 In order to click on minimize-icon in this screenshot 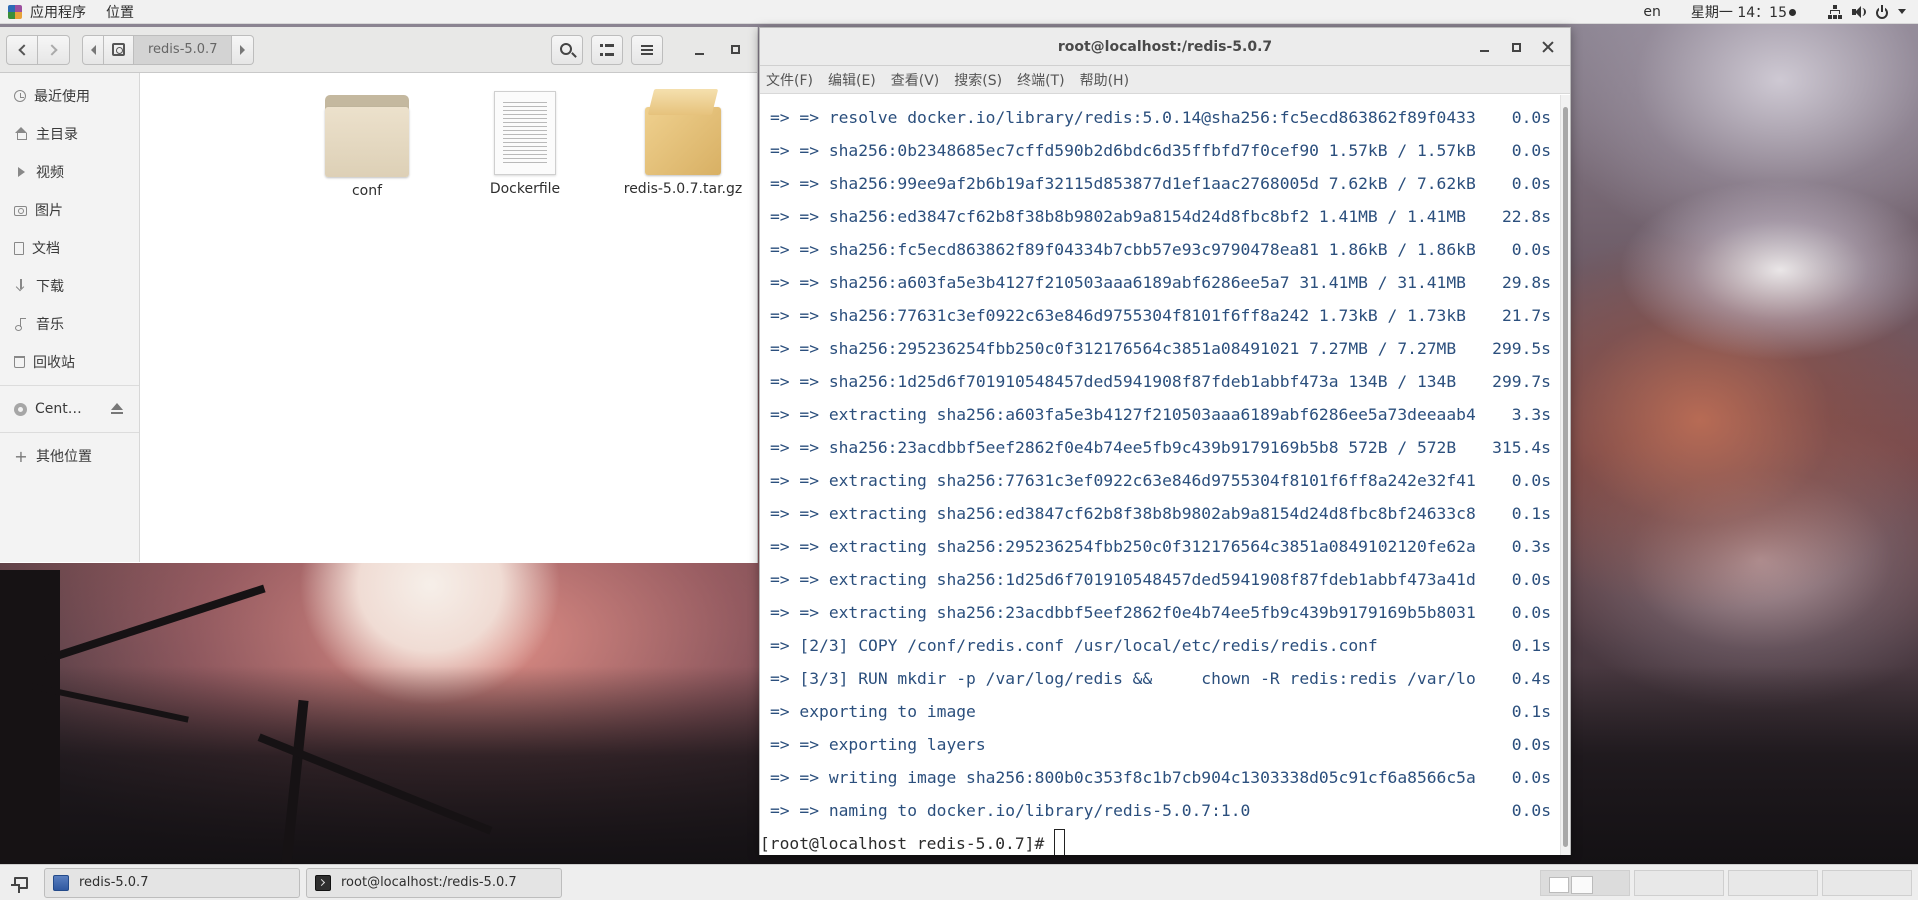, I will do `click(1484, 51)`.